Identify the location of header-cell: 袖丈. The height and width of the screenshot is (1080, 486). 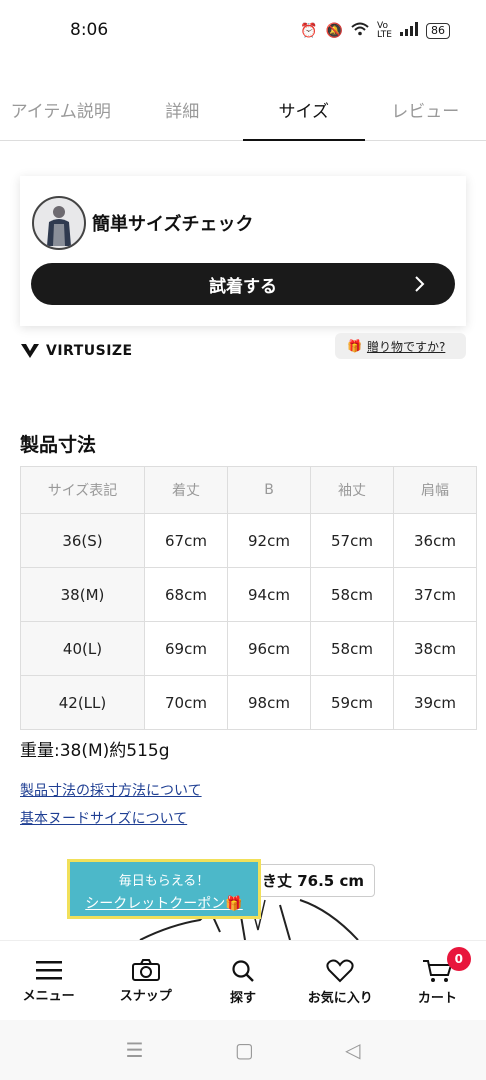
(352, 490).